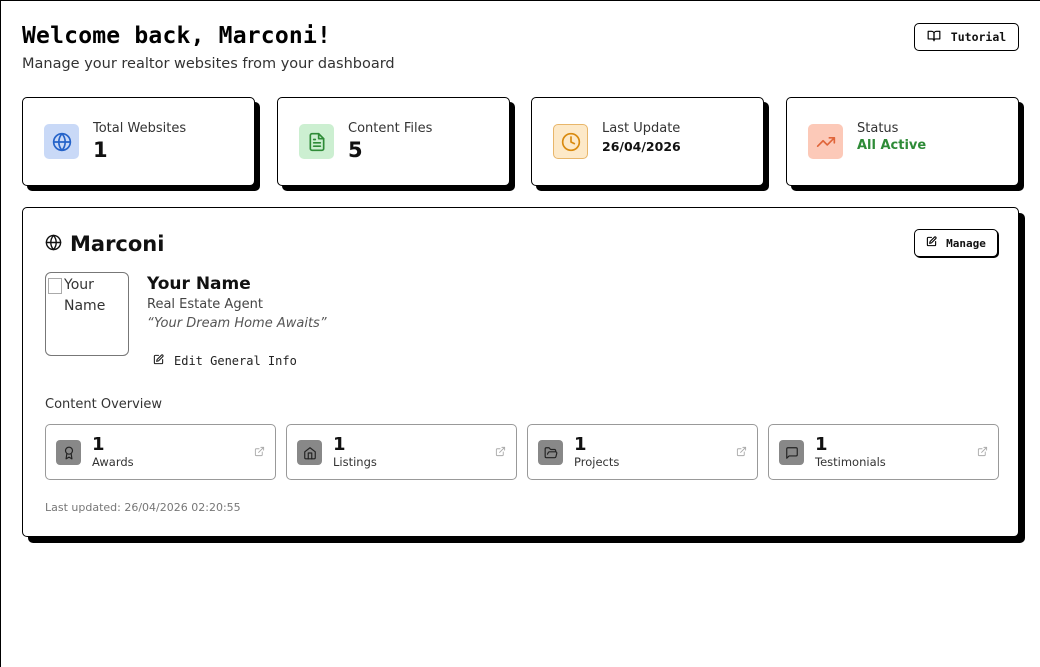  I want to click on agent-tagline: “Your Dream Home Awaits”, so click(237, 323).